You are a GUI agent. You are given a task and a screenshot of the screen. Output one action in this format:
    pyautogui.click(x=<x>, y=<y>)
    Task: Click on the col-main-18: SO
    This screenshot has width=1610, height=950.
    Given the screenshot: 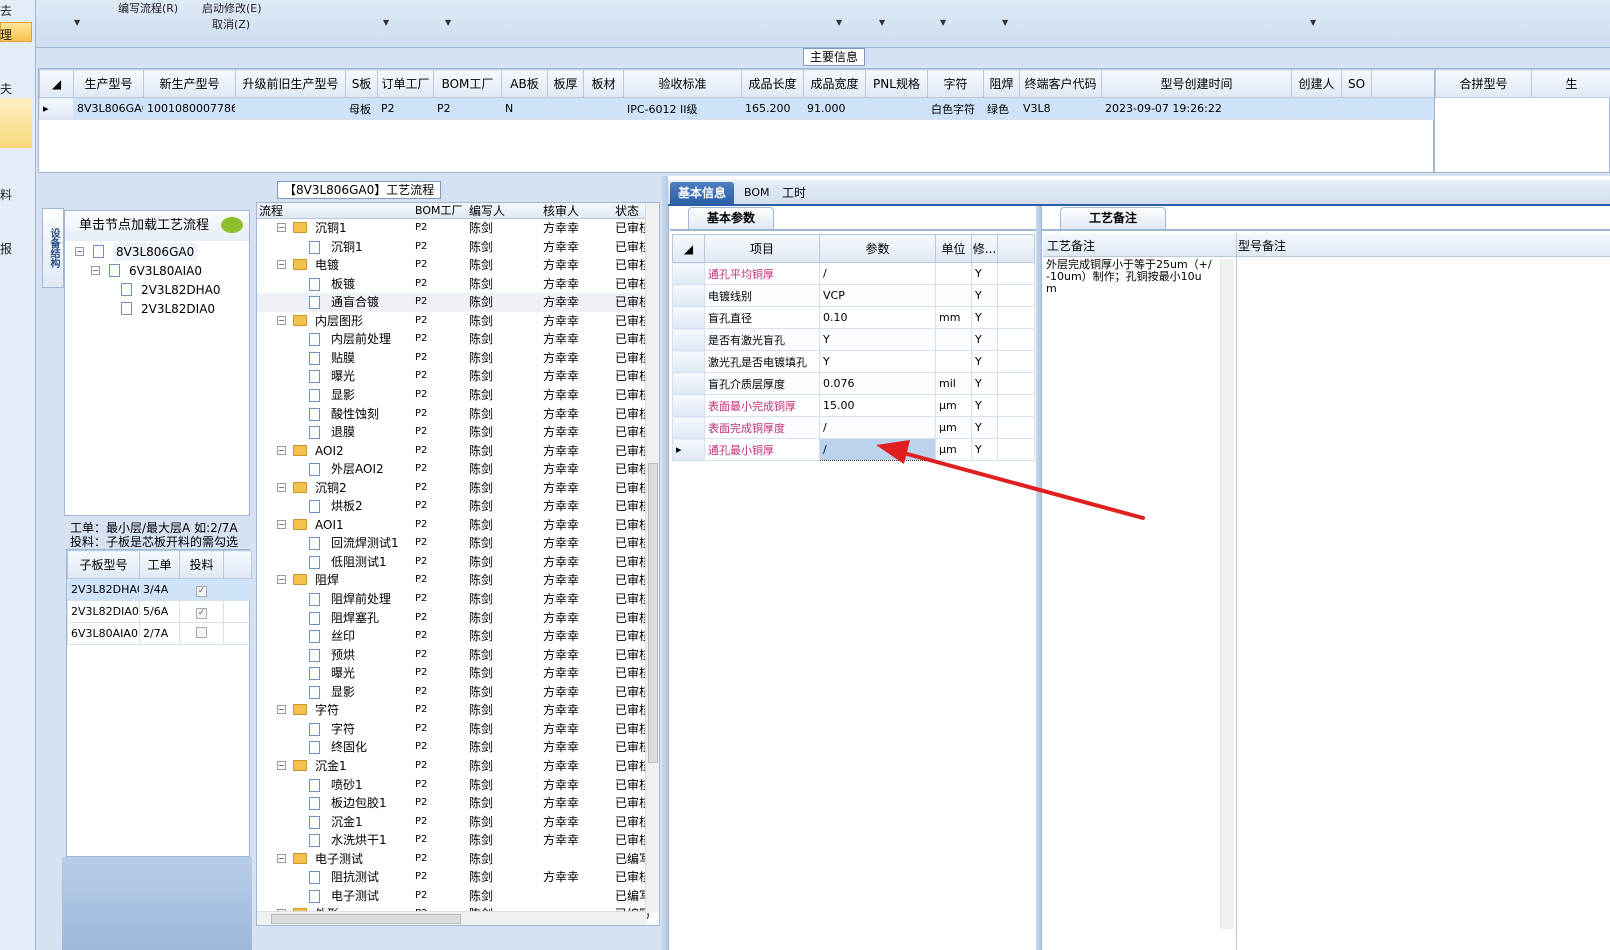 What is the action you would take?
    pyautogui.click(x=1356, y=83)
    